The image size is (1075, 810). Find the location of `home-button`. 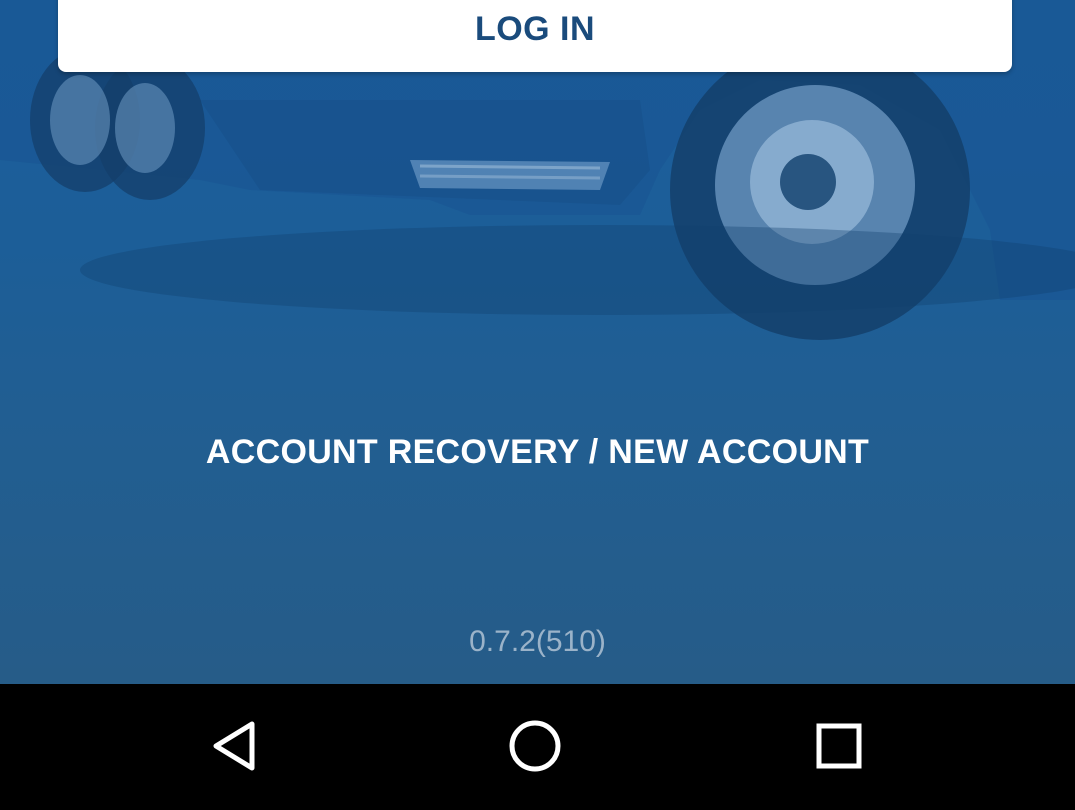

home-button is located at coordinates (535, 746).